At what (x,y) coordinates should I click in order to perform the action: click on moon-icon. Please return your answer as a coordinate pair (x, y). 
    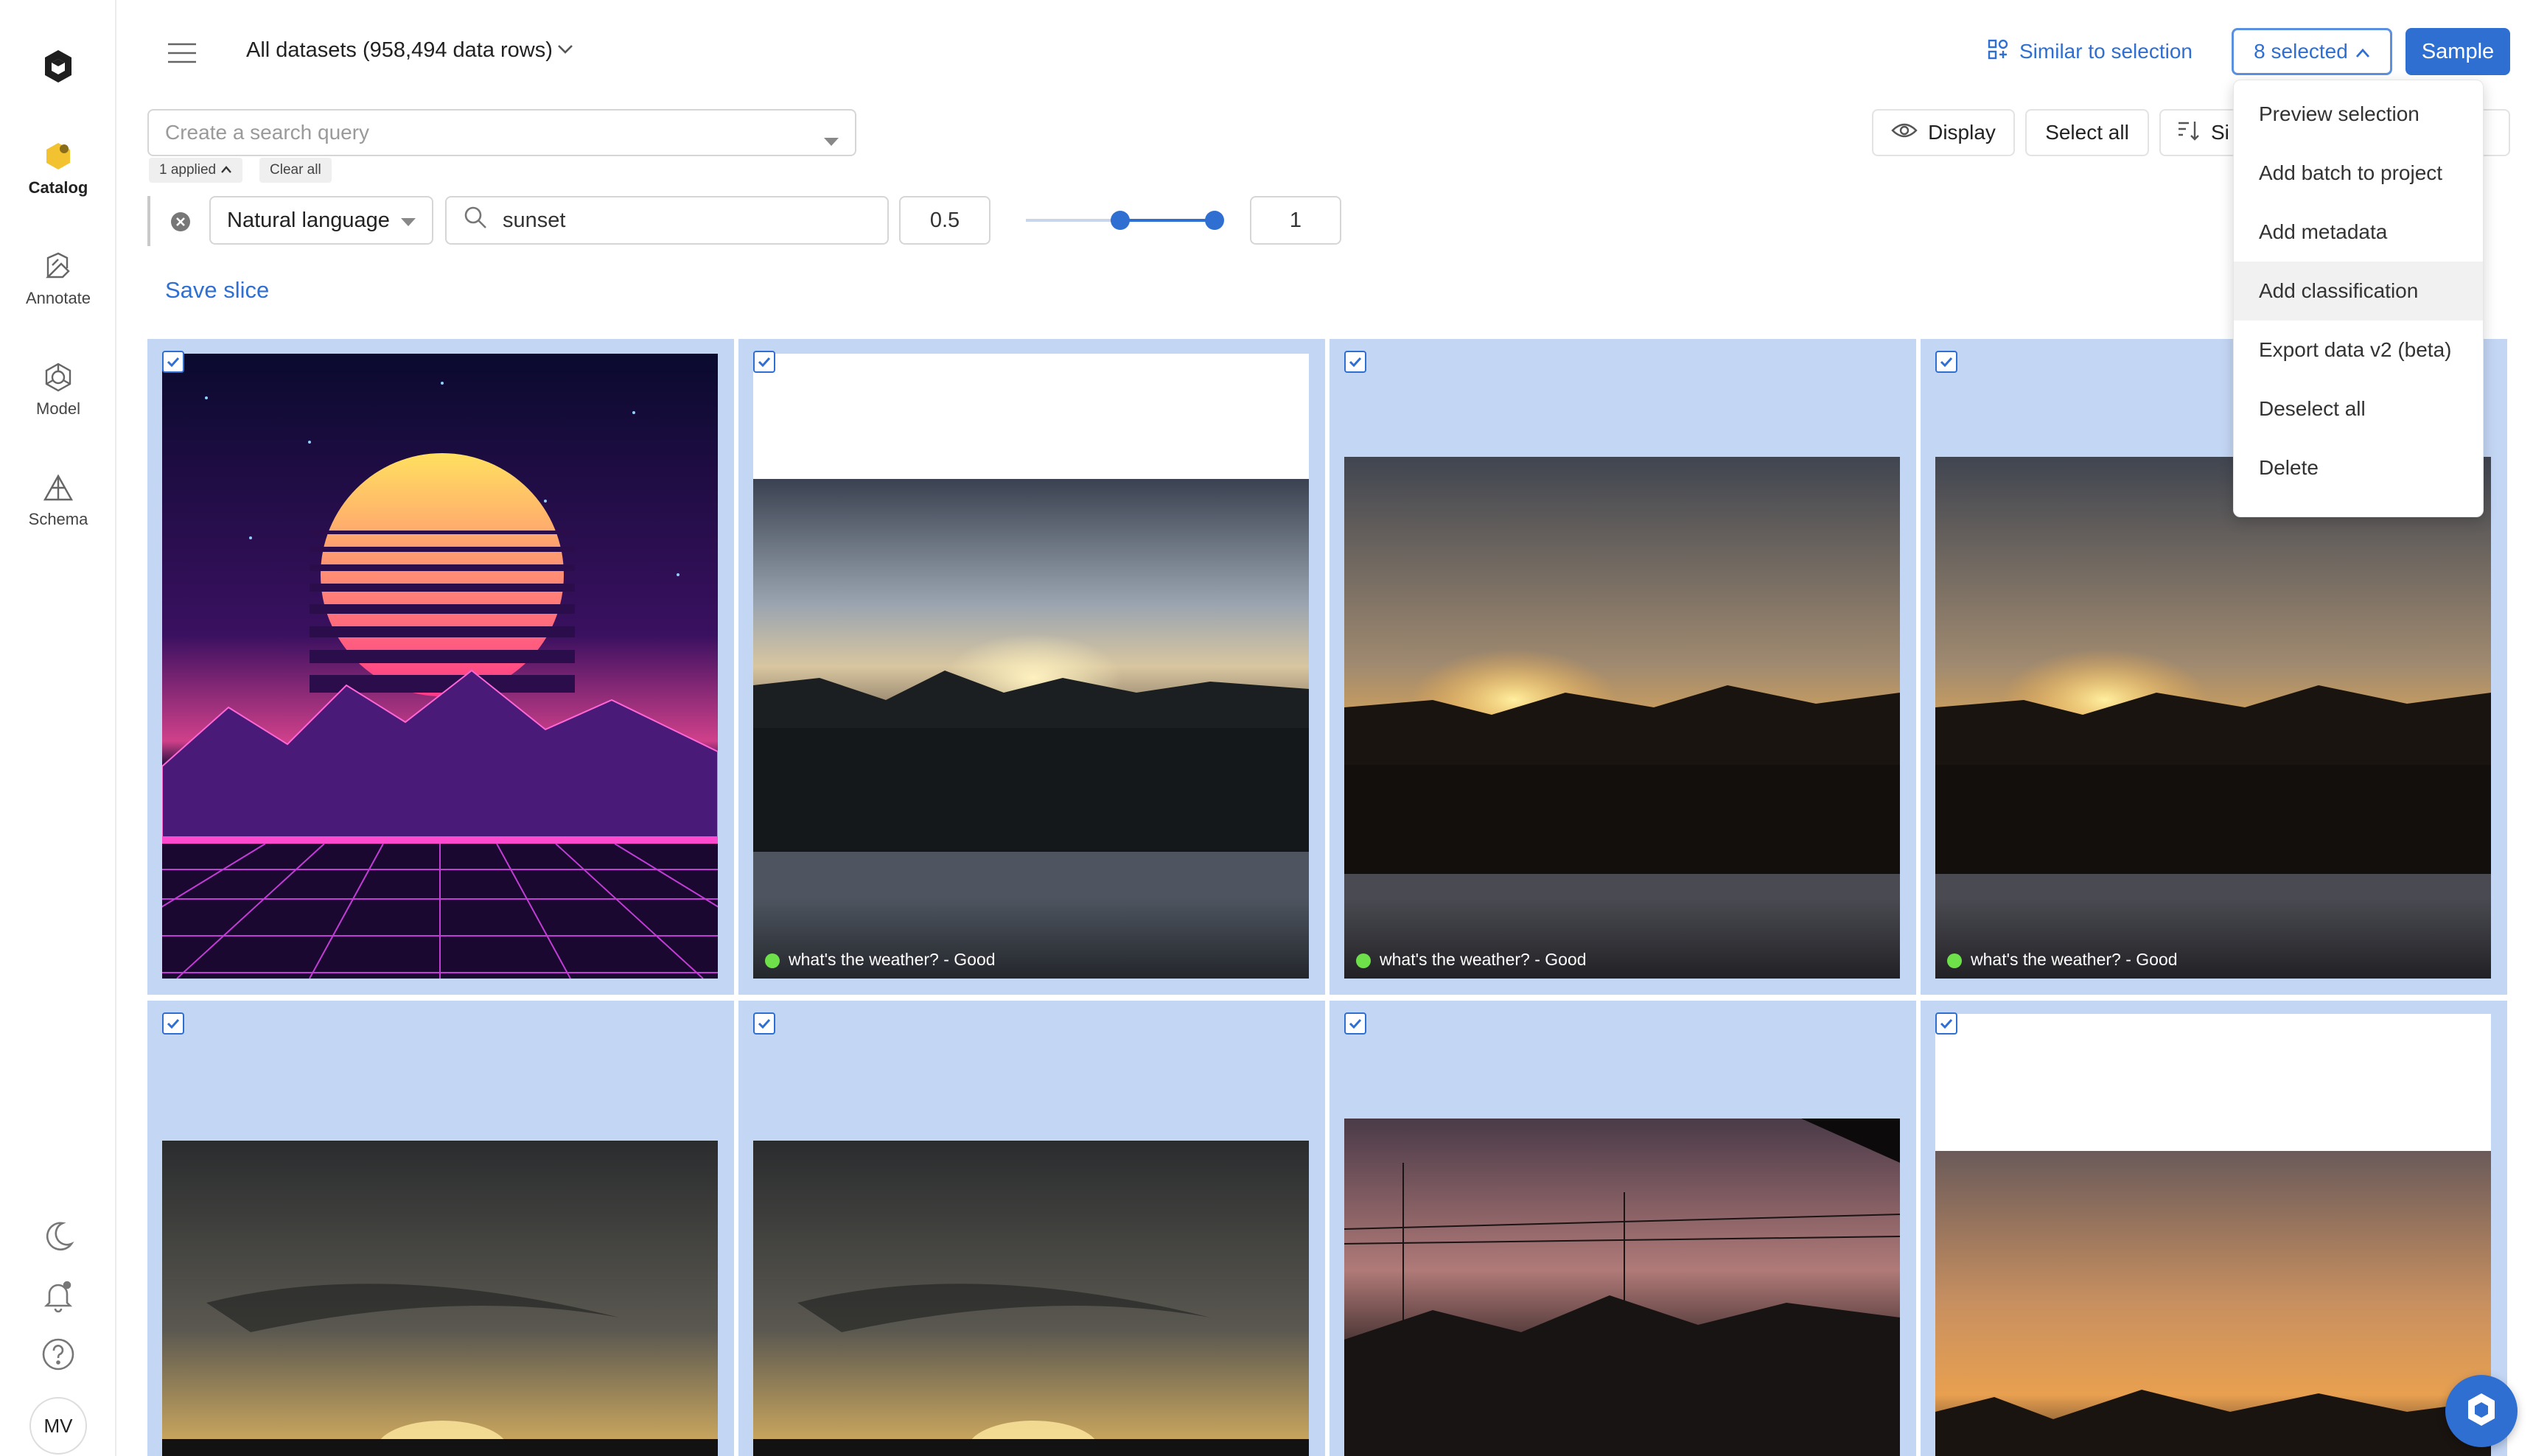
    Looking at the image, I should click on (59, 1236).